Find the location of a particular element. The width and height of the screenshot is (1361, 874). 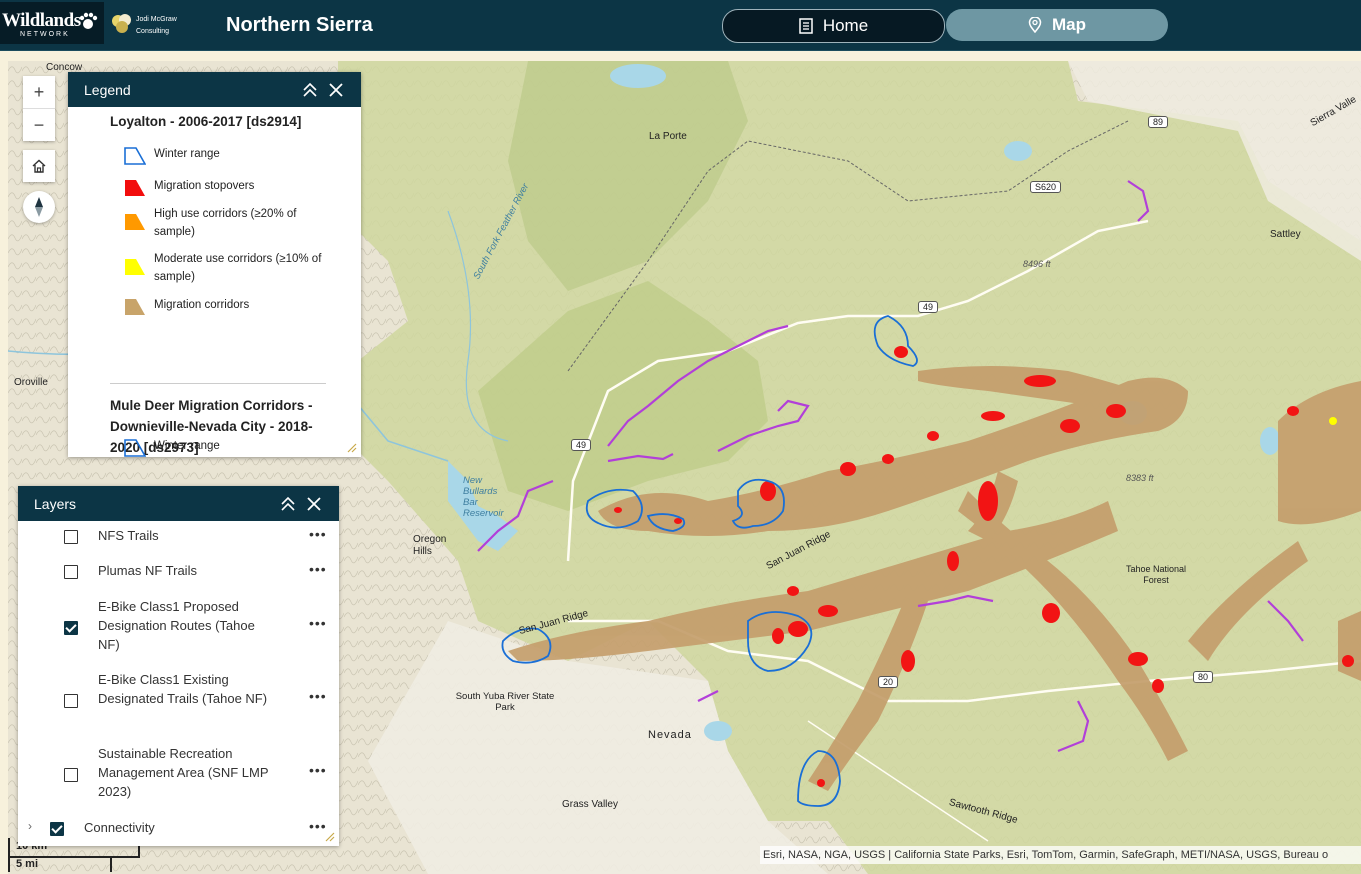

wildlands-logo: Wildlands NETWORK is located at coordinates (52, 23).